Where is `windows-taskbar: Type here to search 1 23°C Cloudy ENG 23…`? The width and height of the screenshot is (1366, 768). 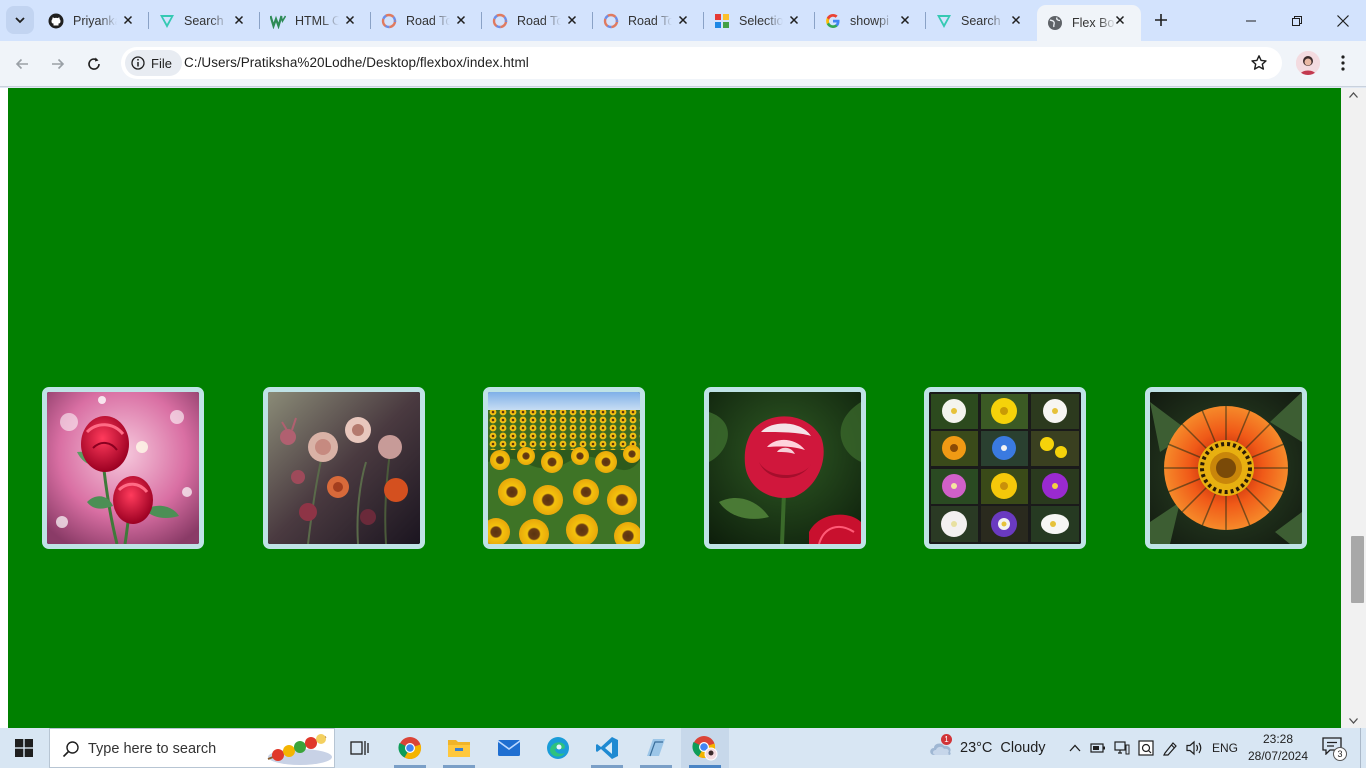
windows-taskbar: Type here to search 1 23°C Cloudy ENG 23… is located at coordinates (683, 748).